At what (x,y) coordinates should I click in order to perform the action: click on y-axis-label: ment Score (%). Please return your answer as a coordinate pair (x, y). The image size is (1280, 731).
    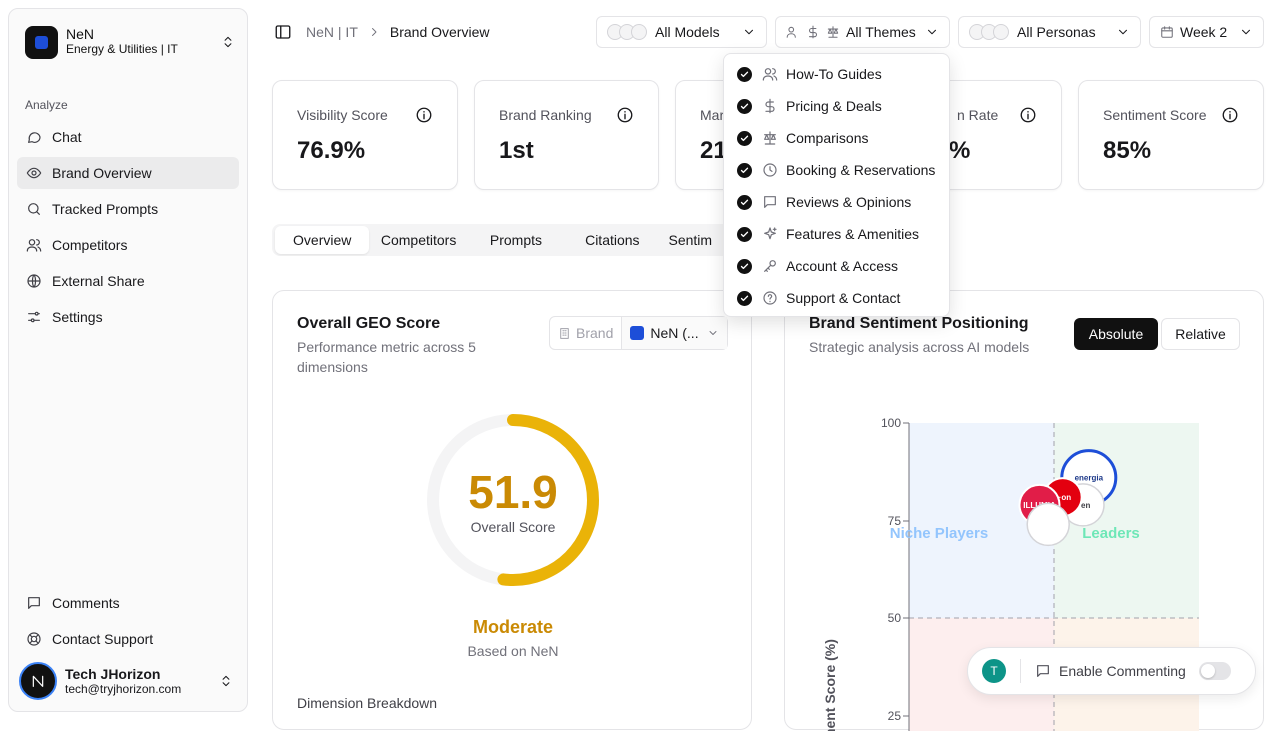
    Looking at the image, I should click on (830, 685).